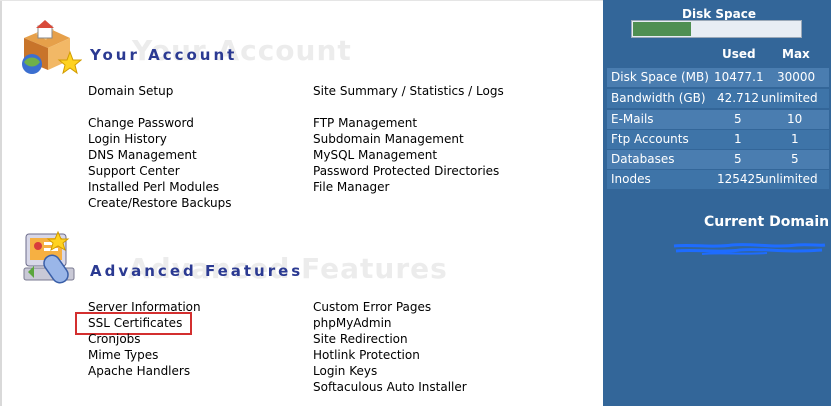 The image size is (831, 406). What do you see at coordinates (127, 139) in the screenshot?
I see `link-login-history: Login History` at bounding box center [127, 139].